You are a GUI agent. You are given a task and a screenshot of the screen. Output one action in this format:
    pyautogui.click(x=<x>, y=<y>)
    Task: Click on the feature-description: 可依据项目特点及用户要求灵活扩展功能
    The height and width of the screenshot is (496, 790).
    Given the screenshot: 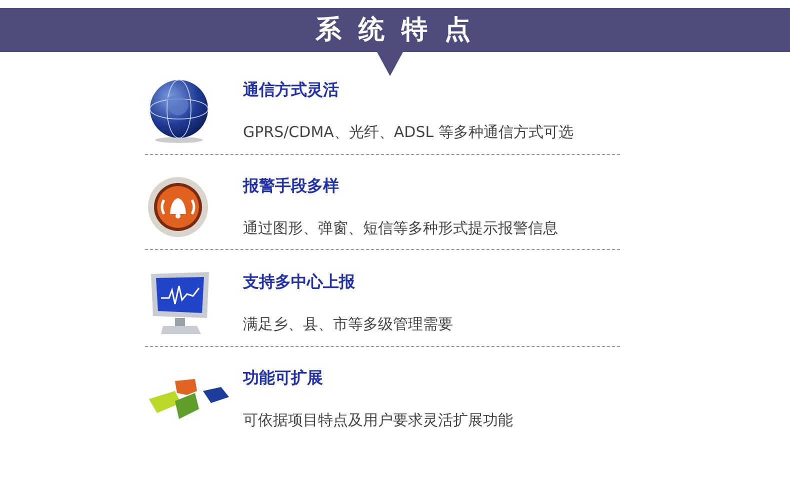 What is the action you would take?
    pyautogui.click(x=378, y=420)
    